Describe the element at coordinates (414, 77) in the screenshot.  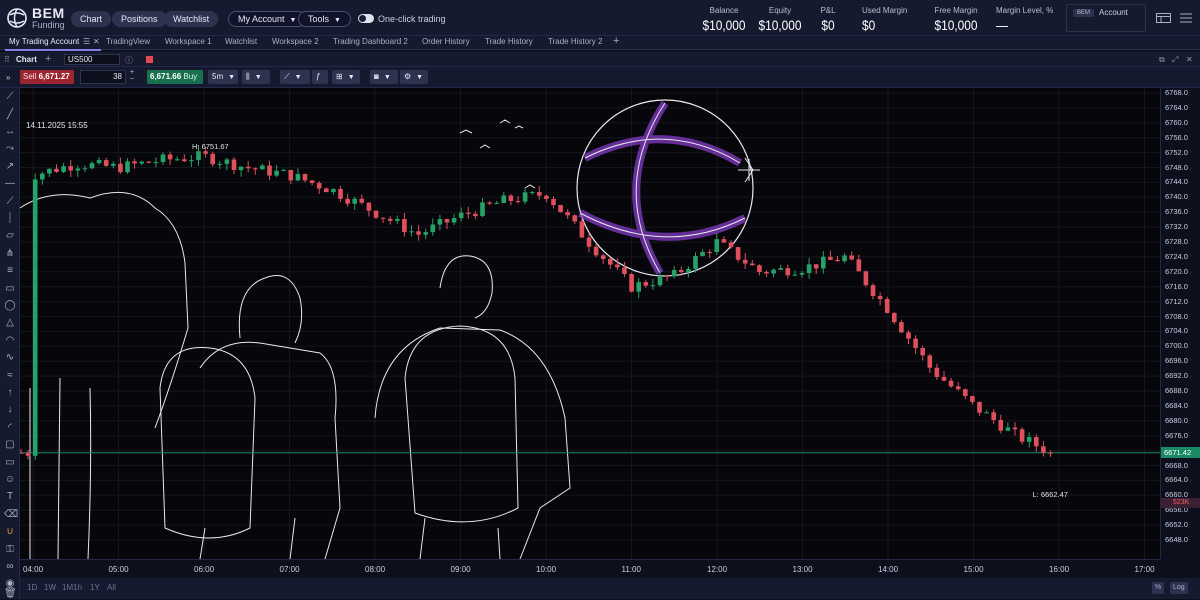
I see `settings-select: ⚙ ▼` at that location.